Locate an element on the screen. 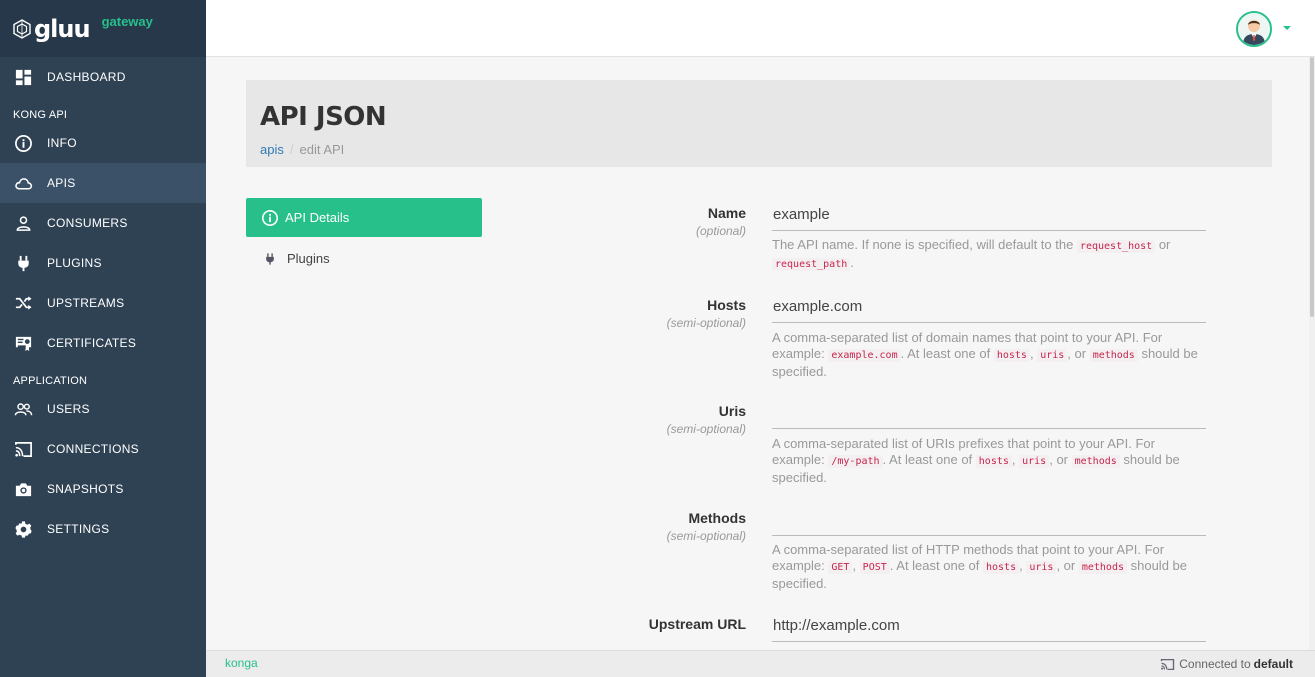 The height and width of the screenshot is (677, 1315). sidebar-item-label: CERTIFICATES is located at coordinates (92, 343).